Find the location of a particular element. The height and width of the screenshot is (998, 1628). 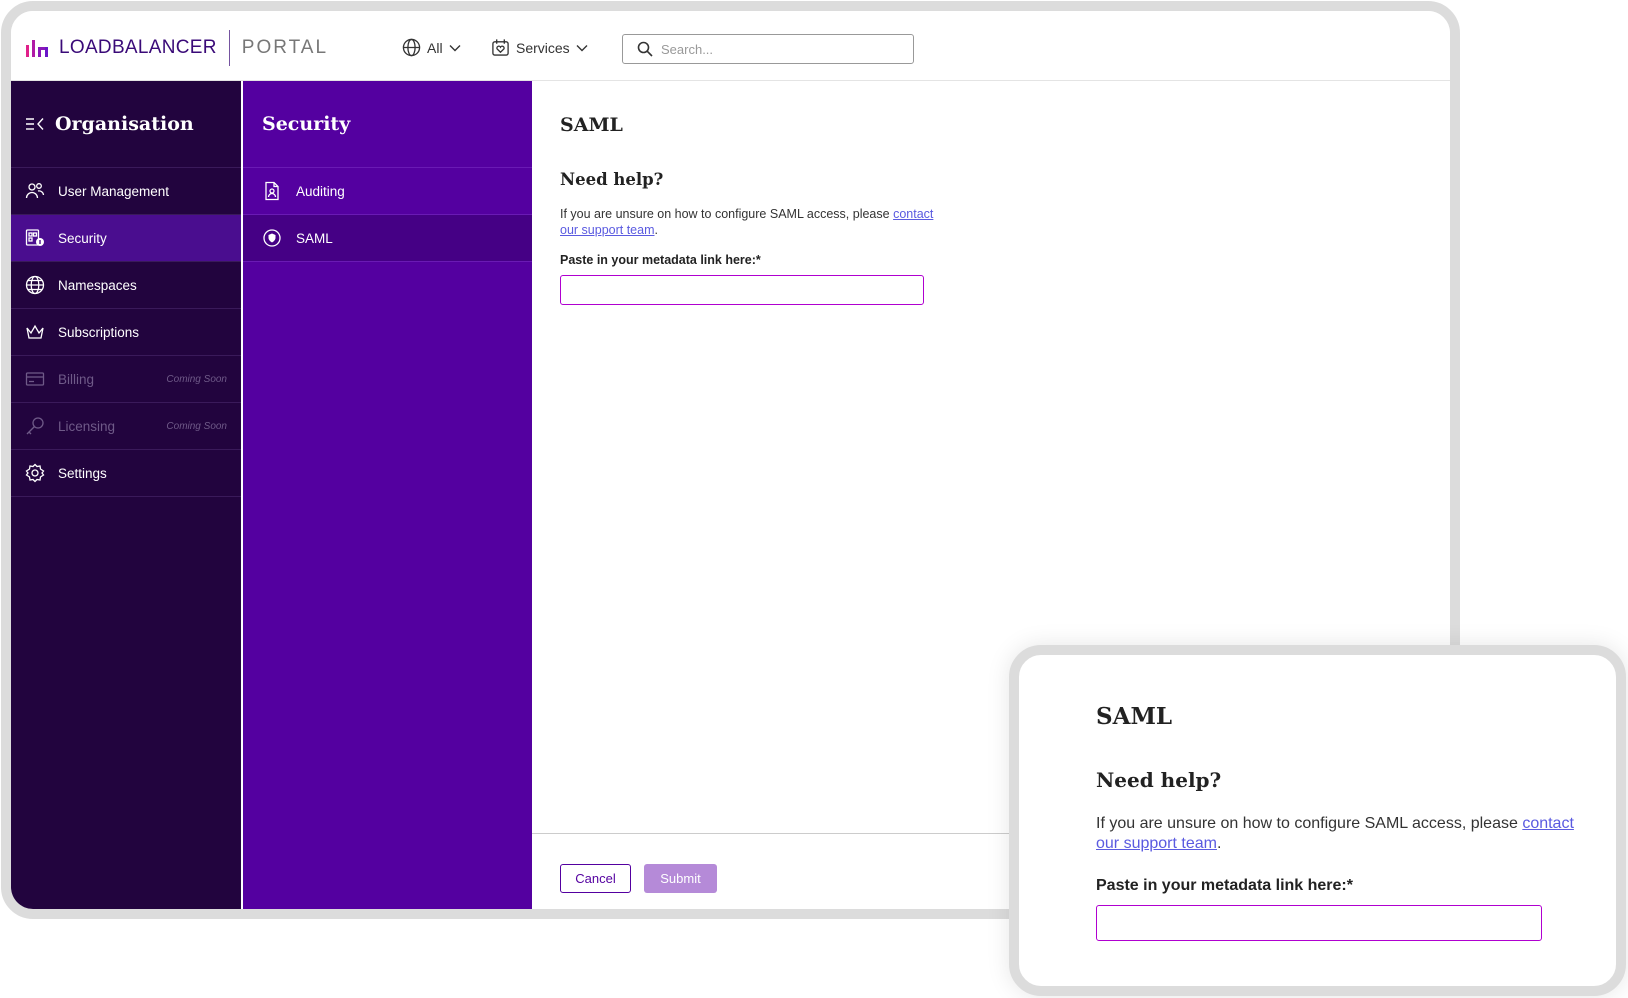

logo: LOADBALANCER PORTAL is located at coordinates (176, 48).